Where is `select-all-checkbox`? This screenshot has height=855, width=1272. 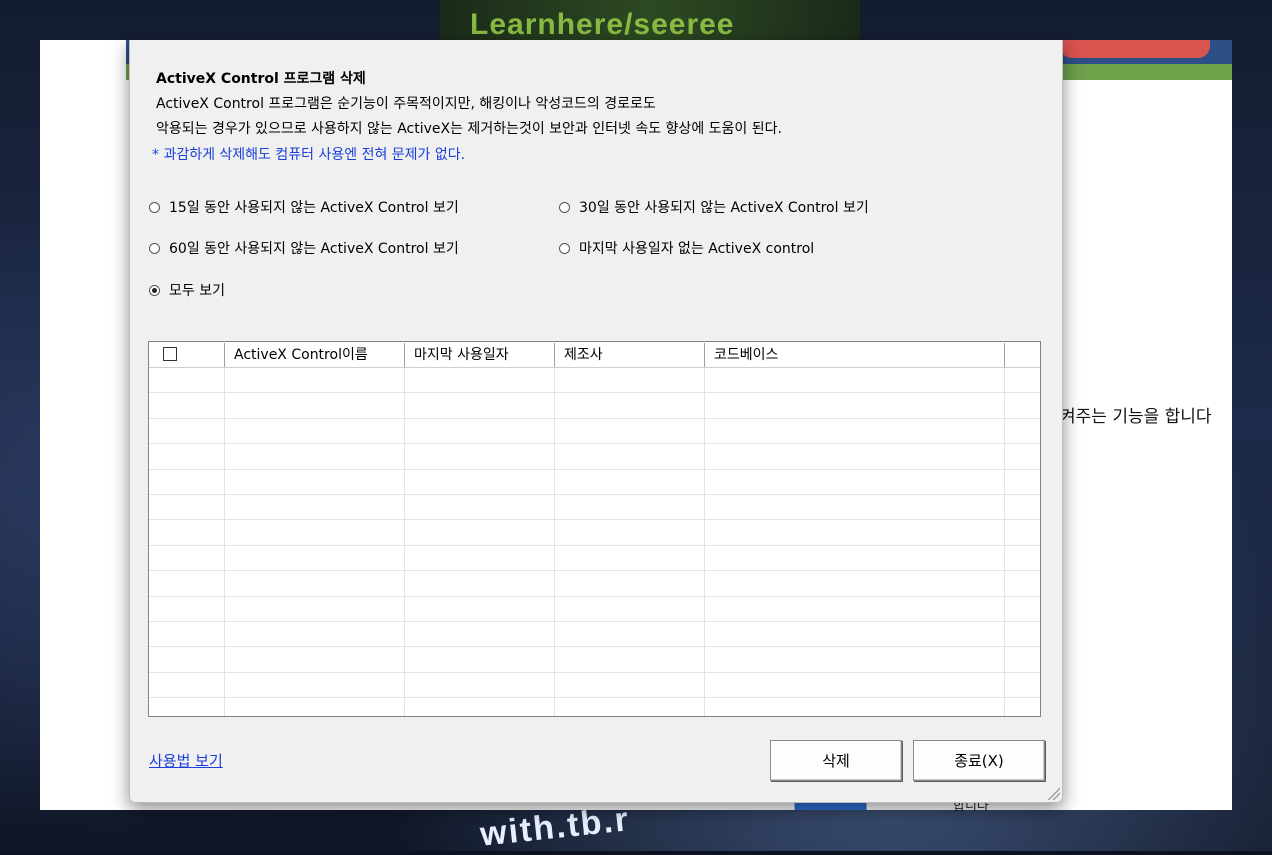 select-all-checkbox is located at coordinates (170, 354).